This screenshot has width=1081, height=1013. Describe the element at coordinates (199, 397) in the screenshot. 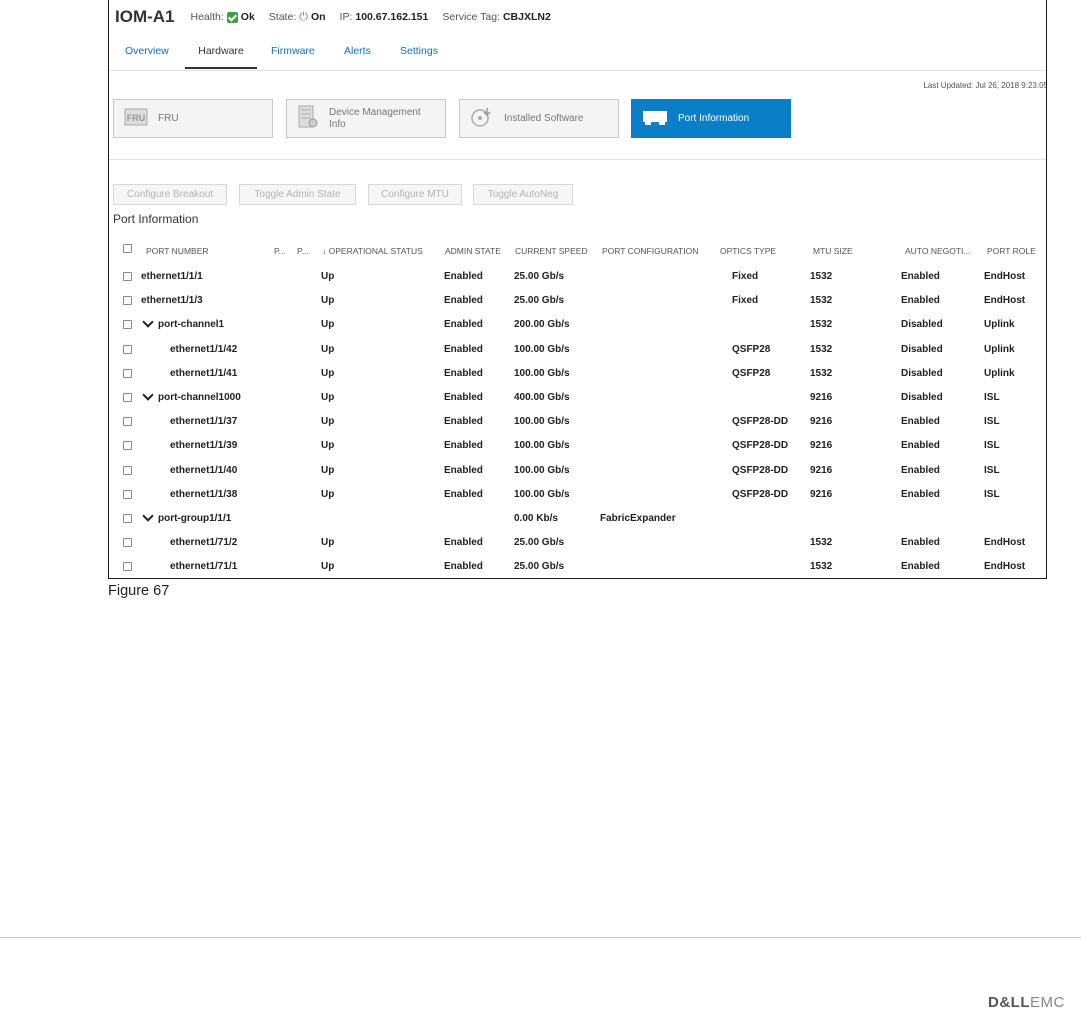

I see `cell-port-number: port-channel1000` at that location.